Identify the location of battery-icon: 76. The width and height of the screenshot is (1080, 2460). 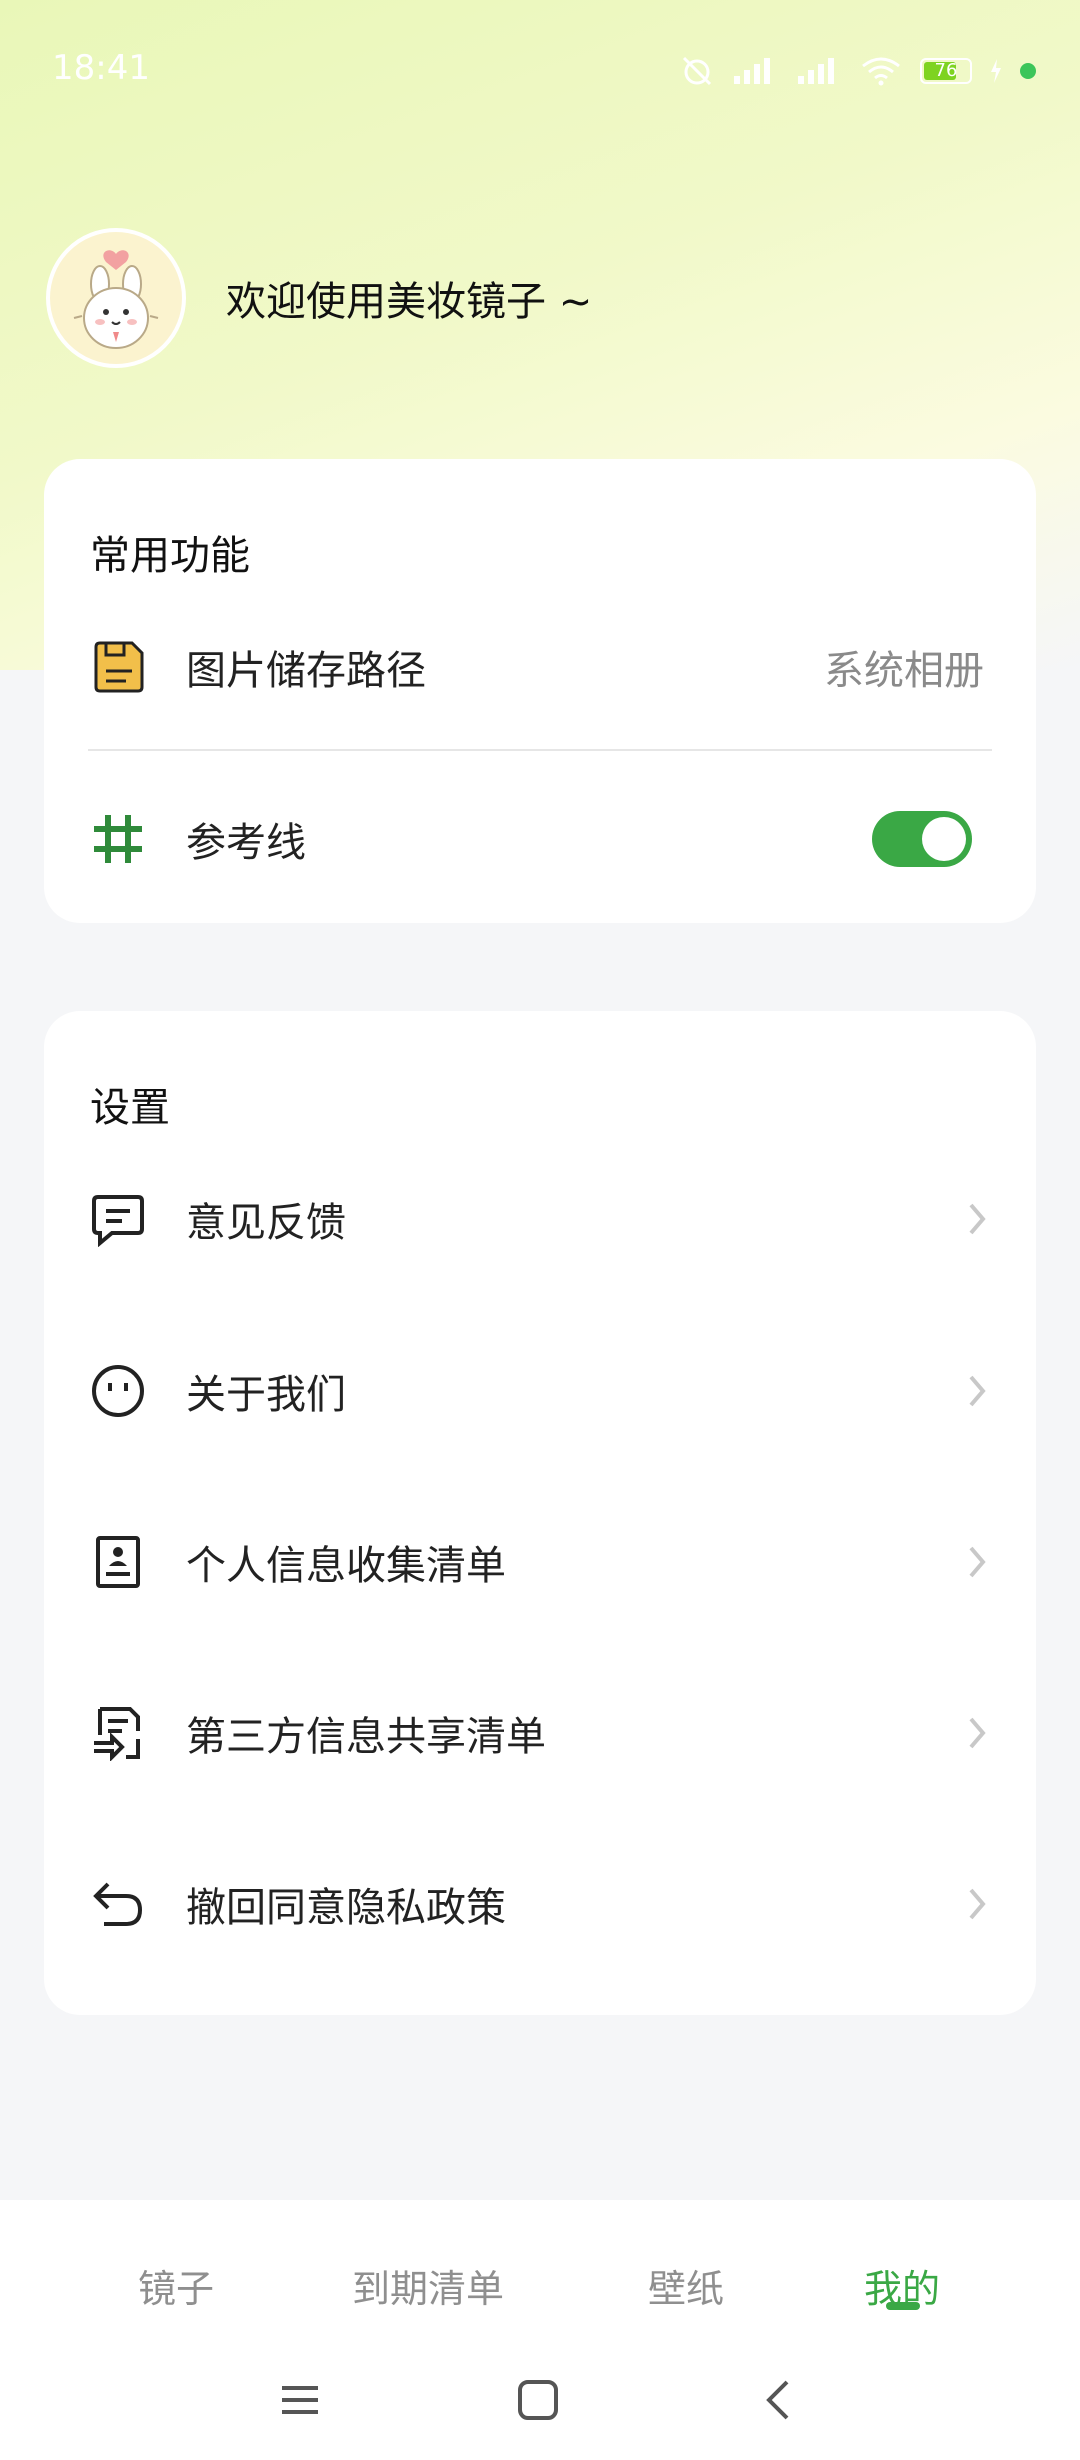
(946, 71).